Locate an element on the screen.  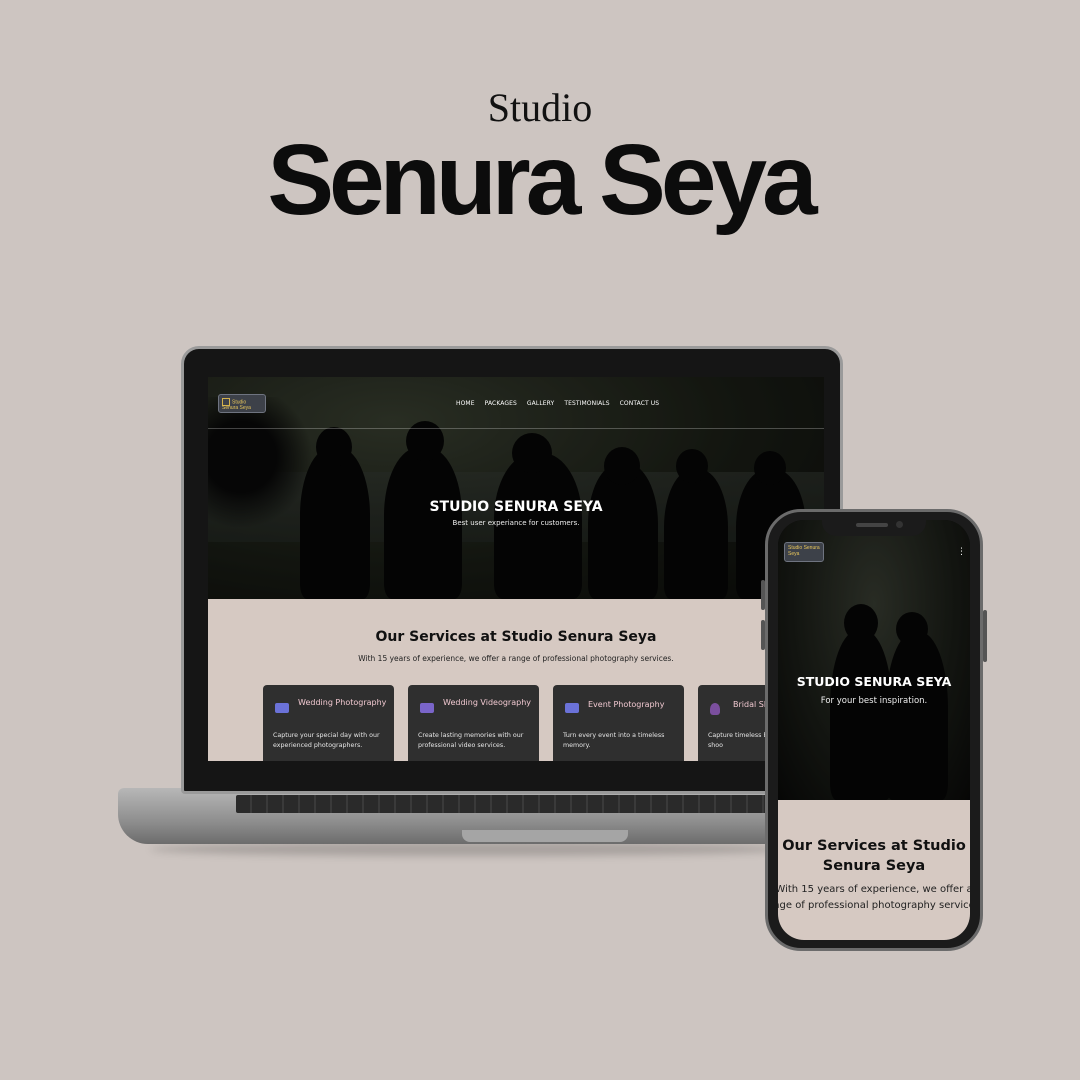
service-card-title: Event Photography is located at coordinates (626, 704).